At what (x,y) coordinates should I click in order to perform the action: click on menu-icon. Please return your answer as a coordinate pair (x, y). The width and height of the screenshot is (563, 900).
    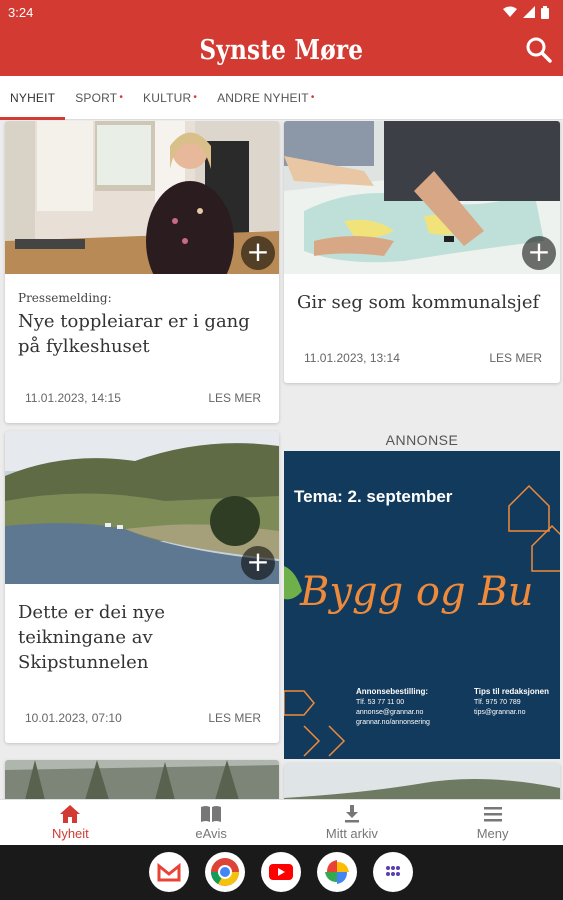
    Looking at the image, I should click on (492, 814).